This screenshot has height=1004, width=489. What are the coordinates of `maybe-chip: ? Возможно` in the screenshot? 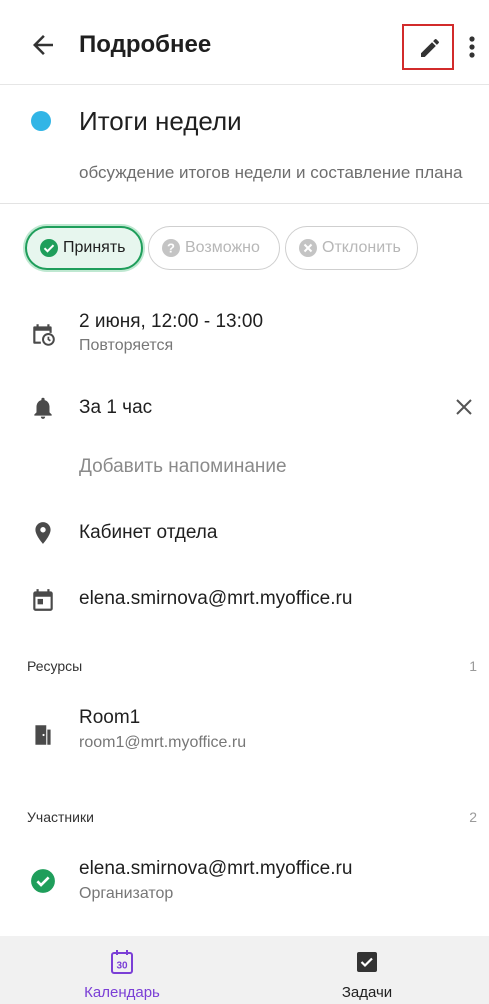 It's located at (214, 248).